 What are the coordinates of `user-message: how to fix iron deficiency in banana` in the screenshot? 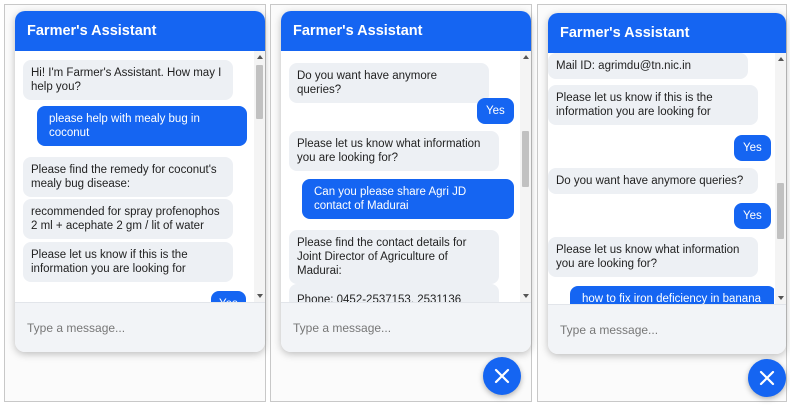 It's located at (672, 295).